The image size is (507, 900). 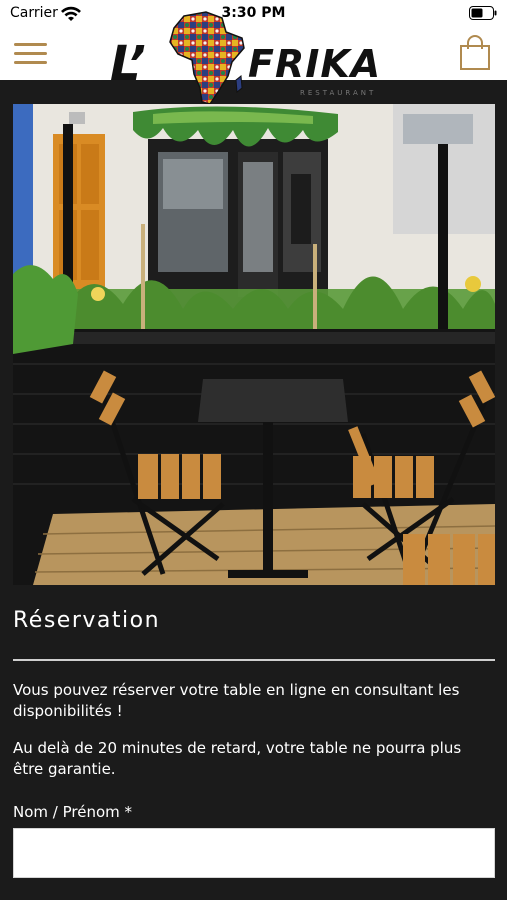 I want to click on shopping-bag-icon, so click(x=475, y=53).